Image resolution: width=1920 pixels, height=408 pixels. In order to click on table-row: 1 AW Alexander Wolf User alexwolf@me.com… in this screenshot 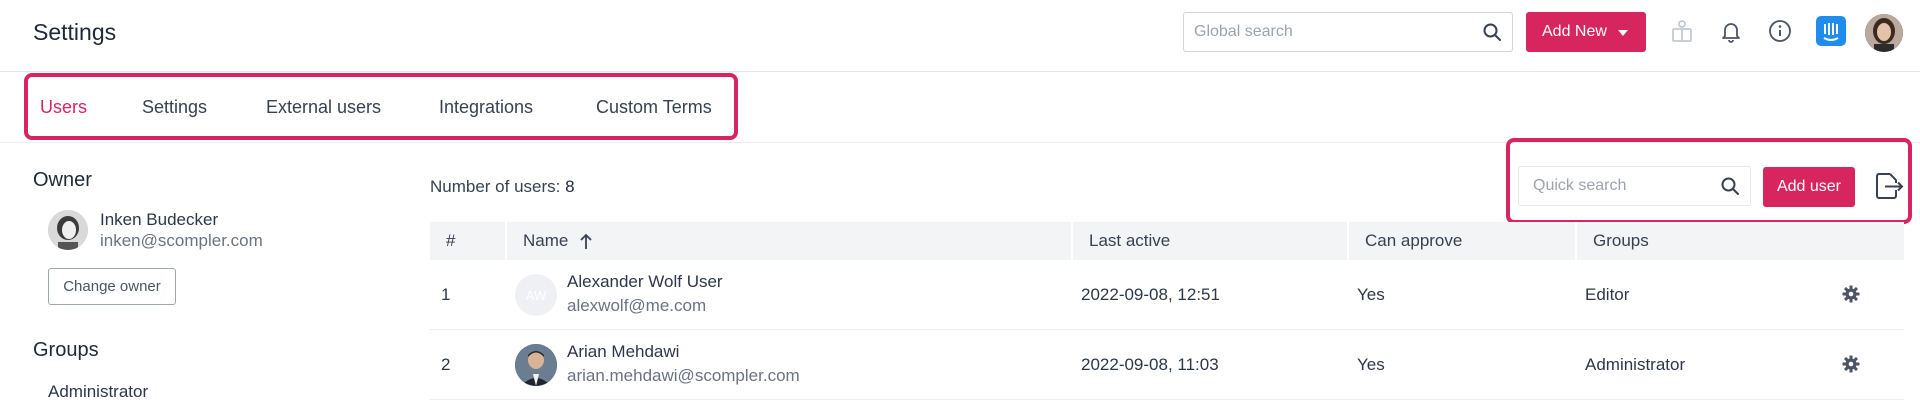, I will do `click(1167, 295)`.